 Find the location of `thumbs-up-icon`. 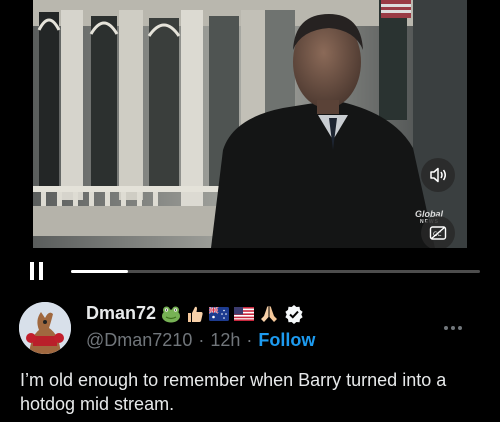

thumbs-up-icon is located at coordinates (195, 314).